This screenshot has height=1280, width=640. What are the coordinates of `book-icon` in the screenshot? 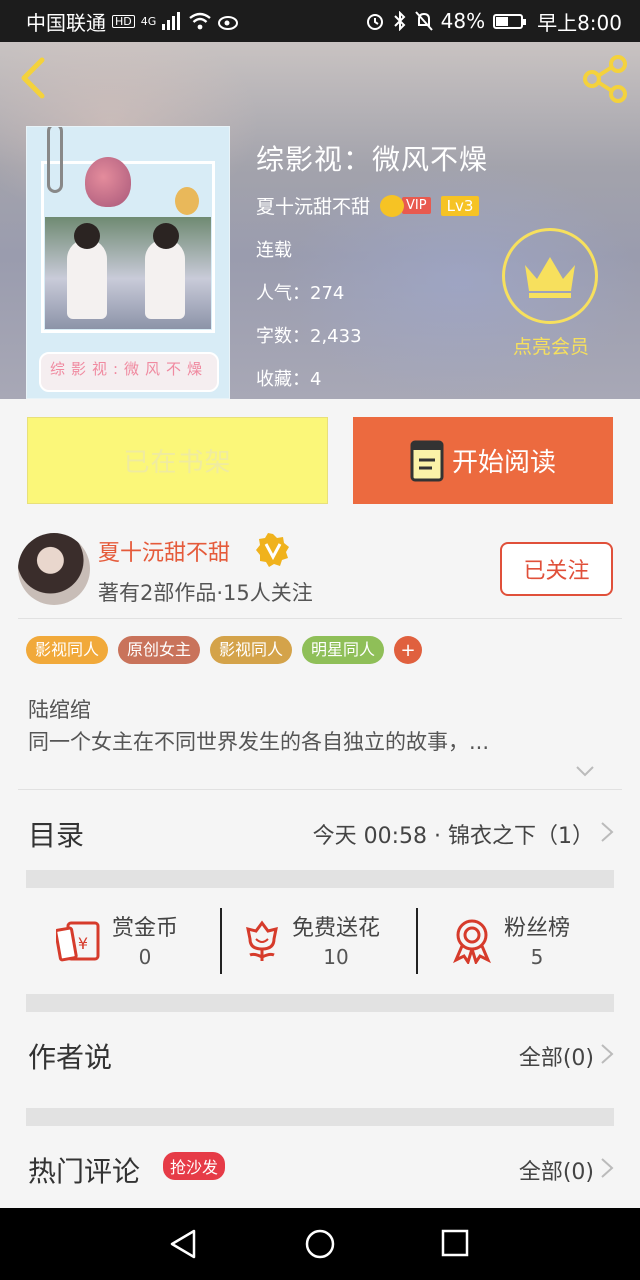 It's located at (427, 460).